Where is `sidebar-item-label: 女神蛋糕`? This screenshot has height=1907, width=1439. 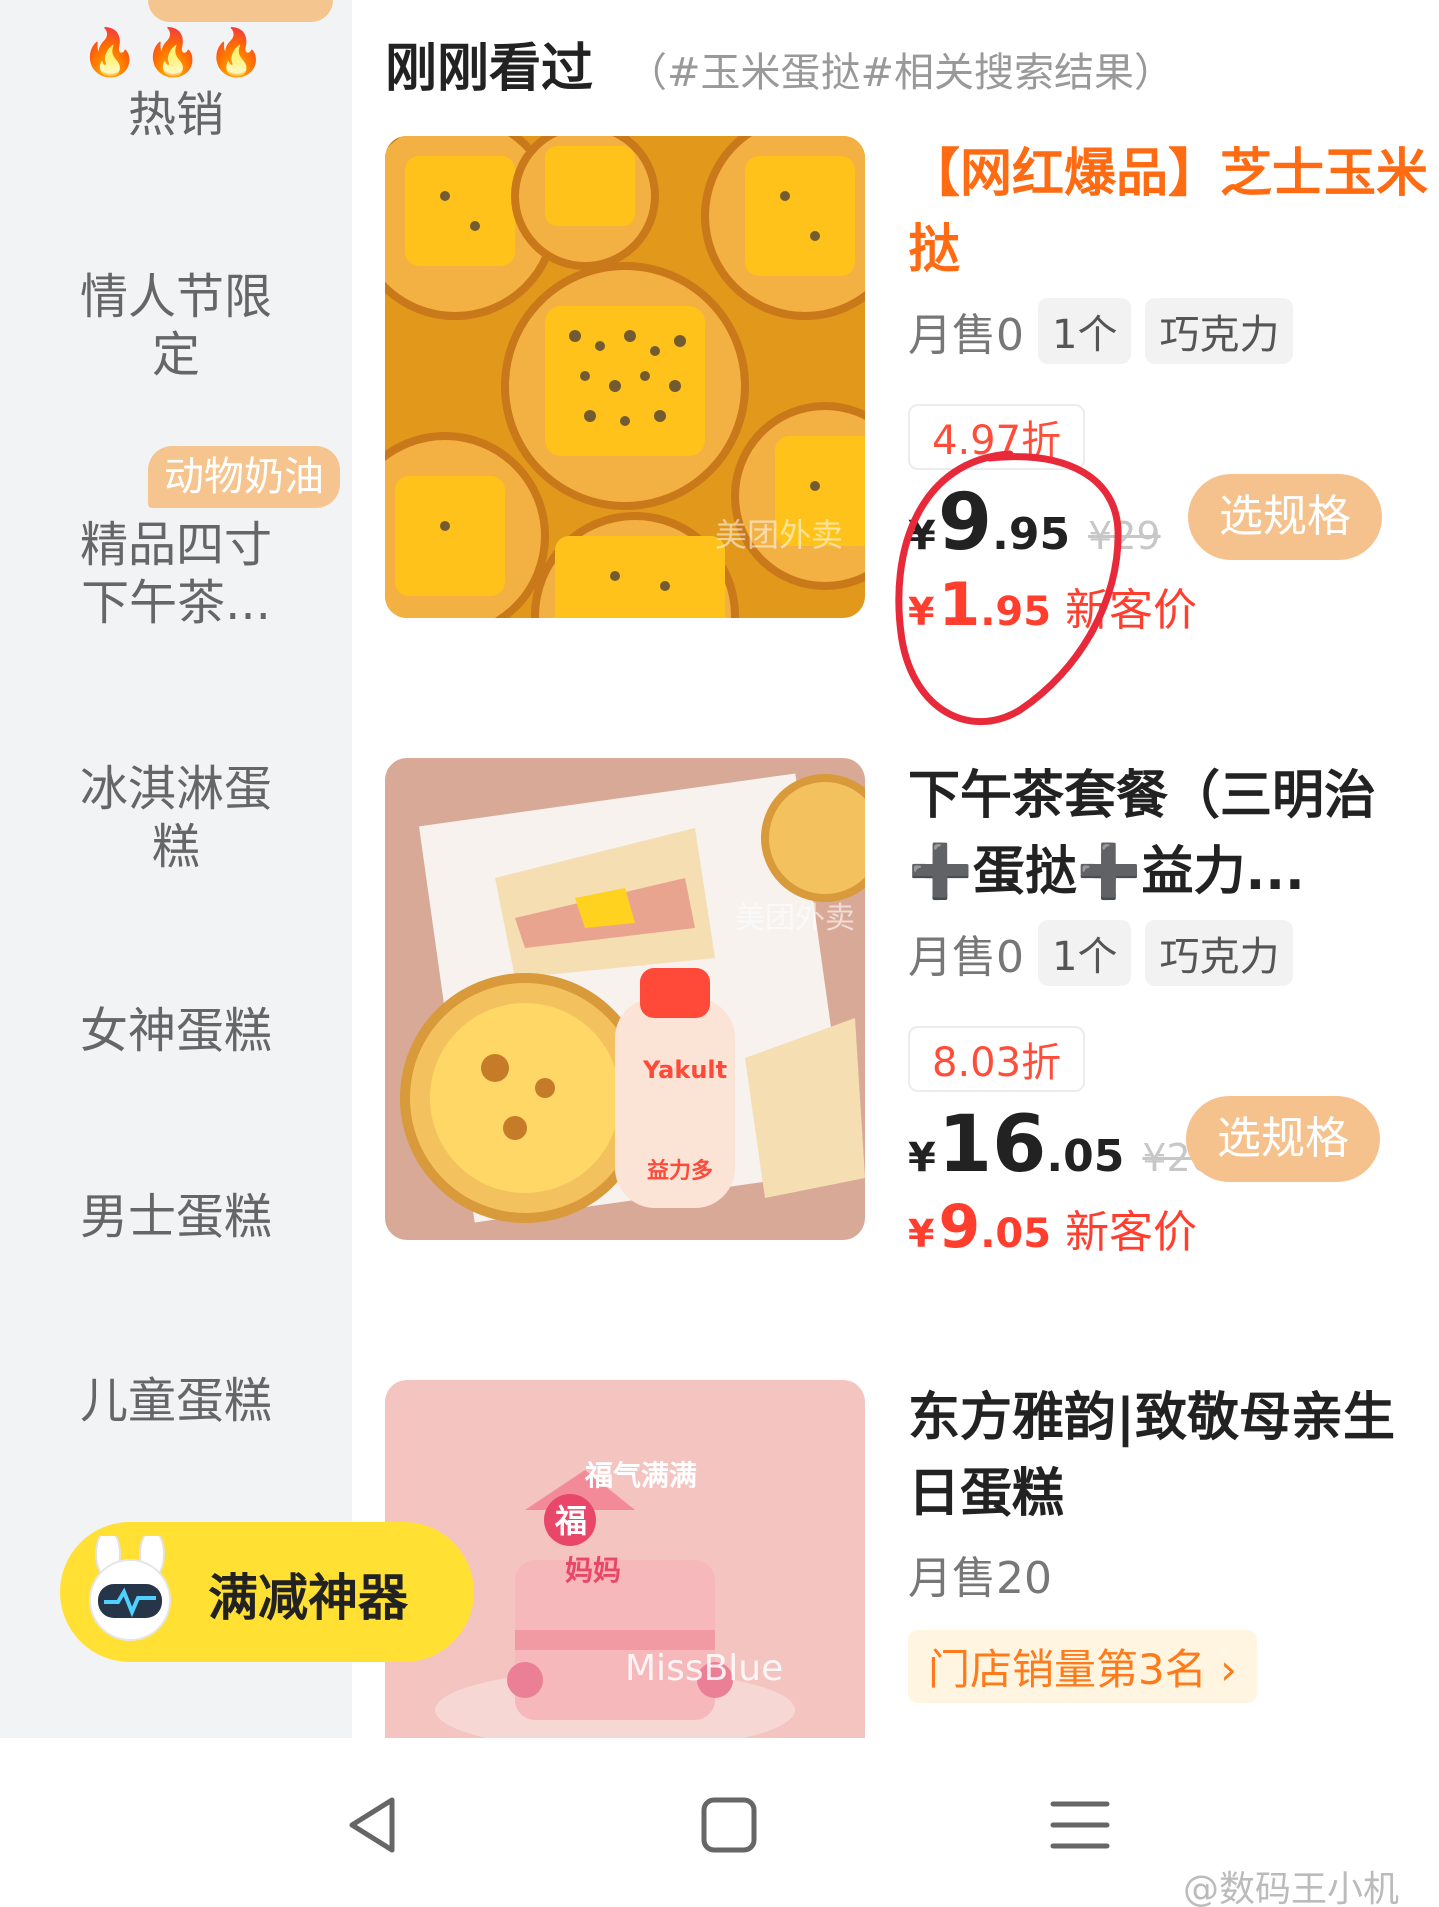
sidebar-item-label: 女神蛋糕 is located at coordinates (175, 1031).